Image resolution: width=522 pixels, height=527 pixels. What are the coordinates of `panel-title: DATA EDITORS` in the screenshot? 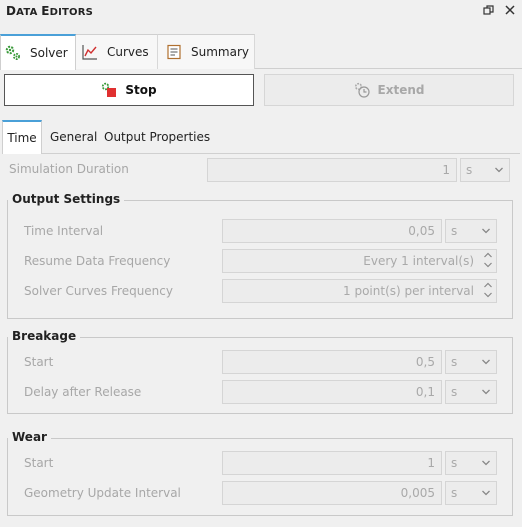 It's located at (49, 11).